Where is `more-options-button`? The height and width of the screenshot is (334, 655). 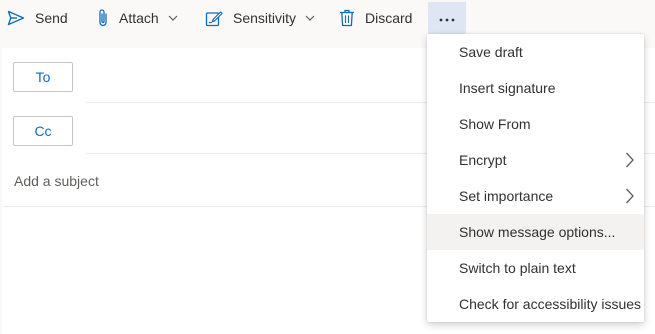
more-options-button is located at coordinates (447, 18).